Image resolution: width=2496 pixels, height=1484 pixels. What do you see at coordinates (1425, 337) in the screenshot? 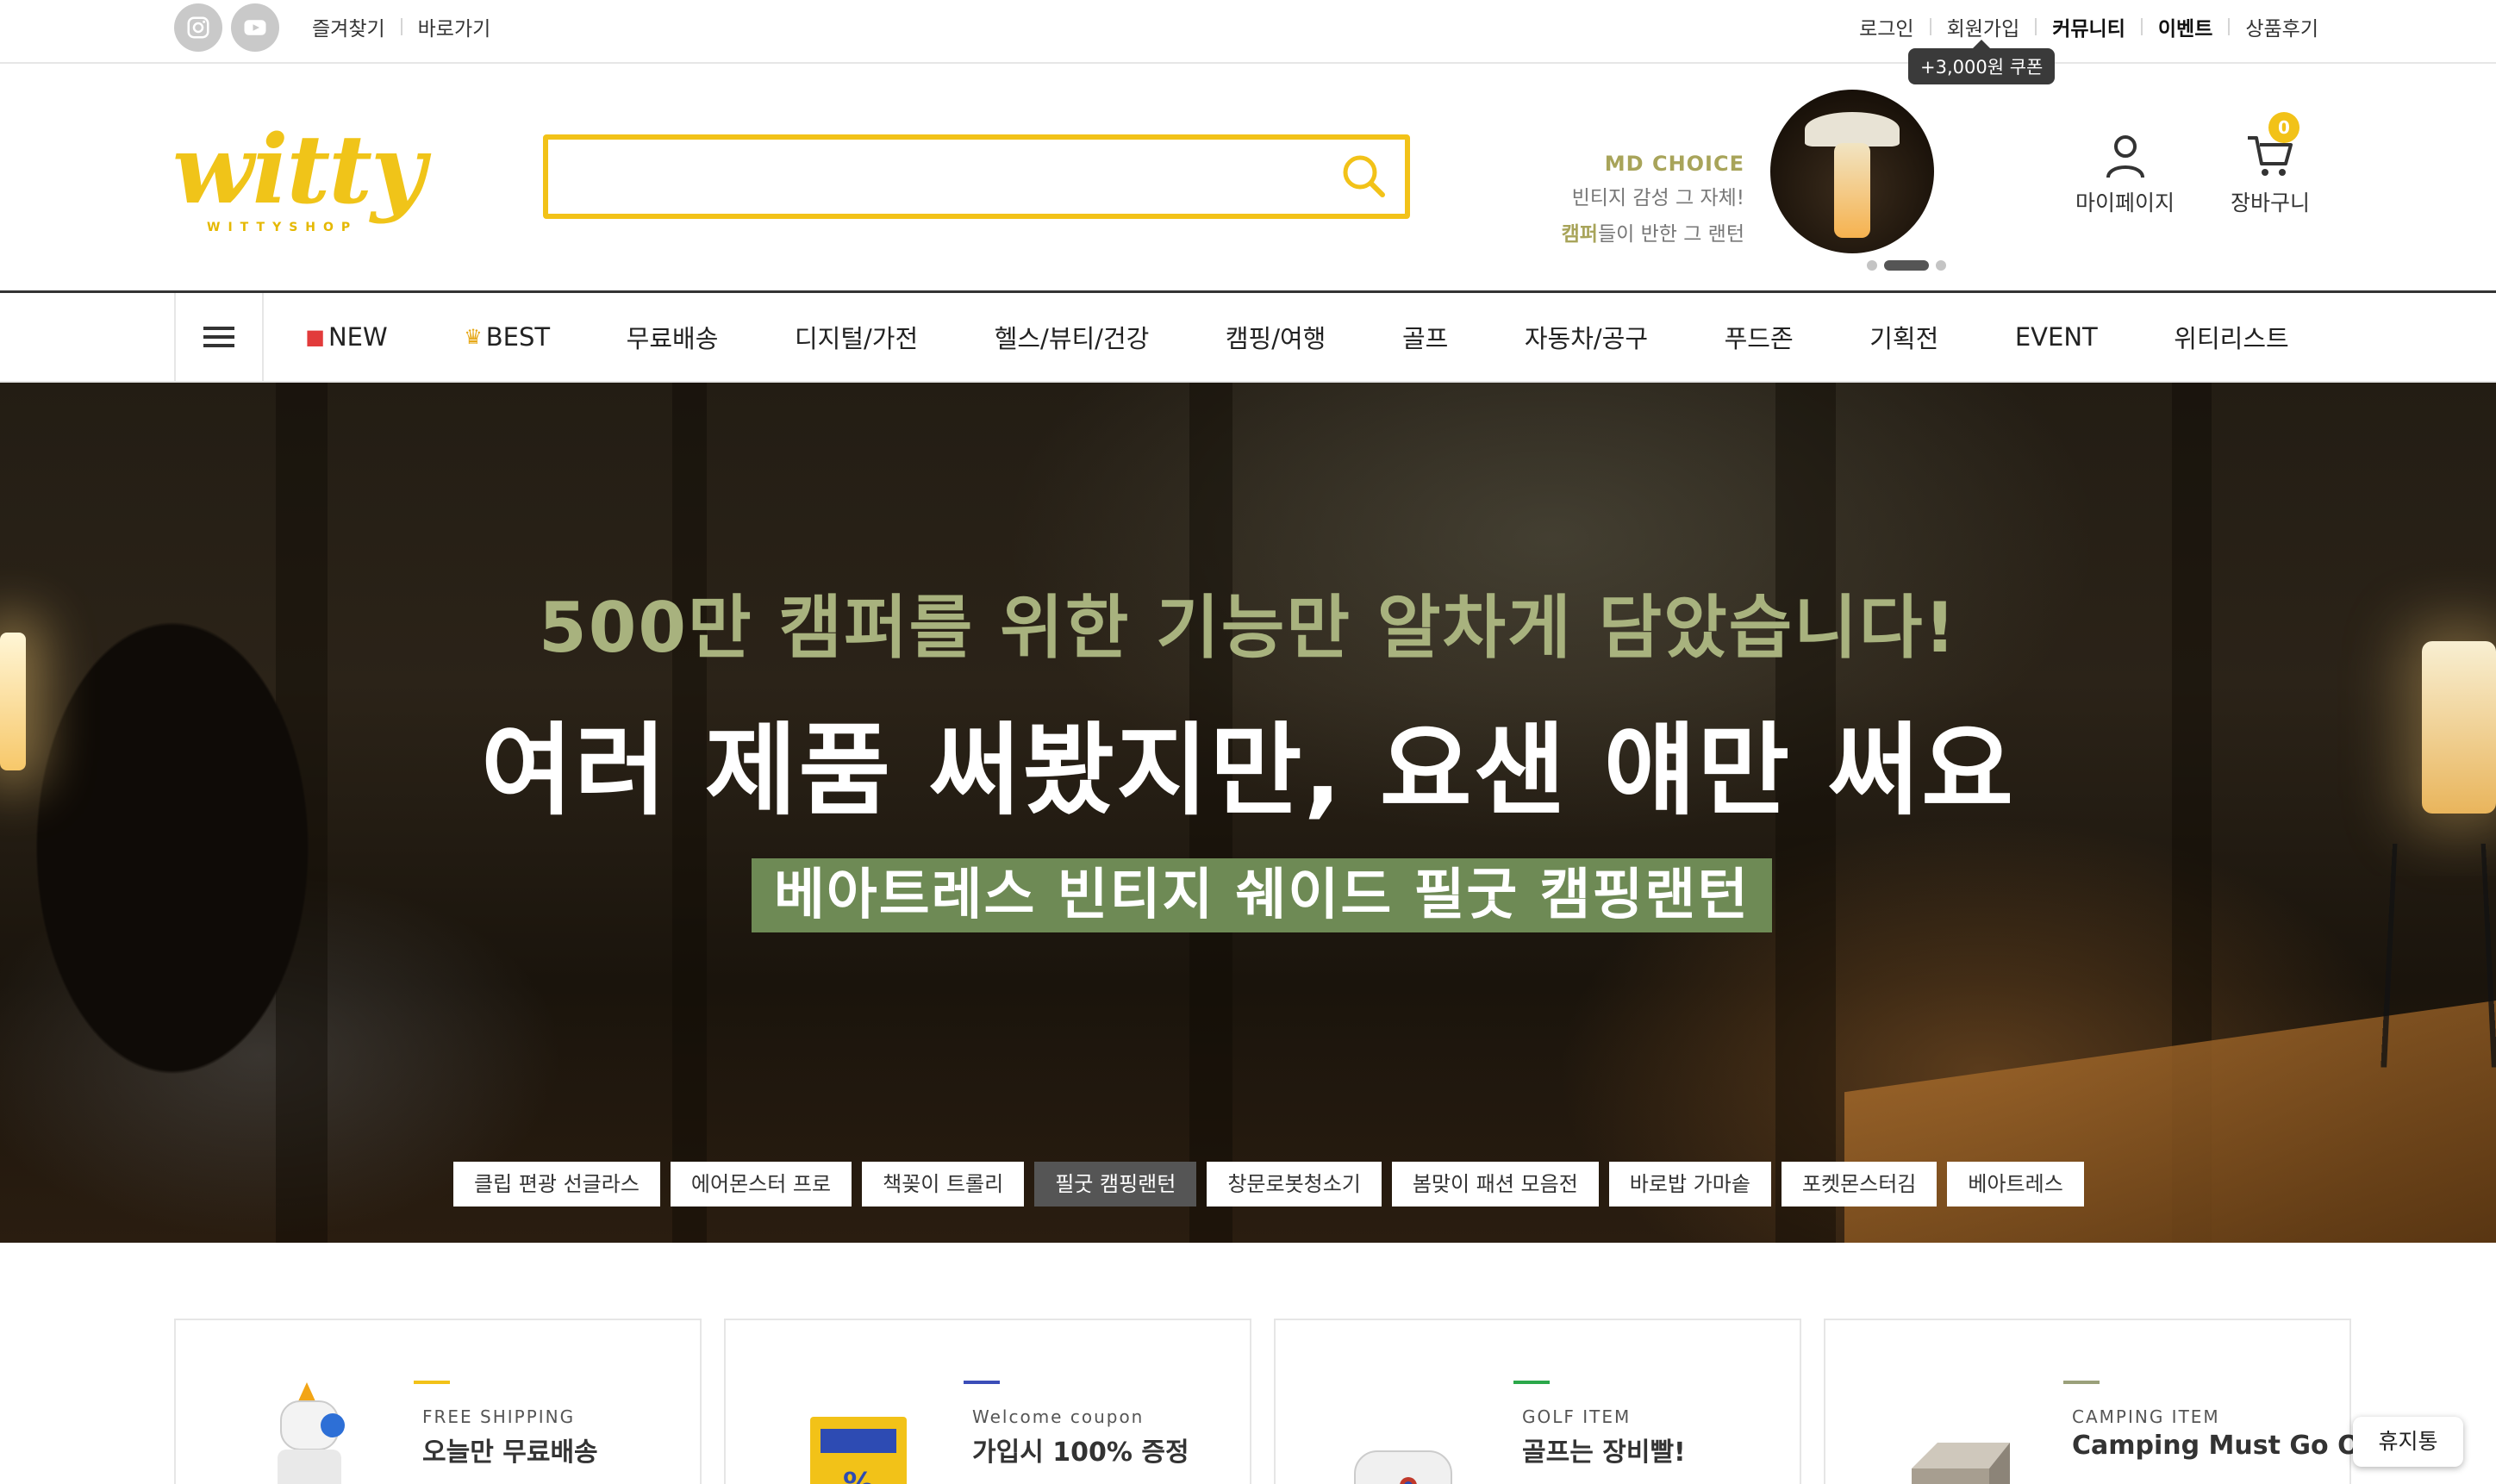
I see `nav-item-golf: 골프` at bounding box center [1425, 337].